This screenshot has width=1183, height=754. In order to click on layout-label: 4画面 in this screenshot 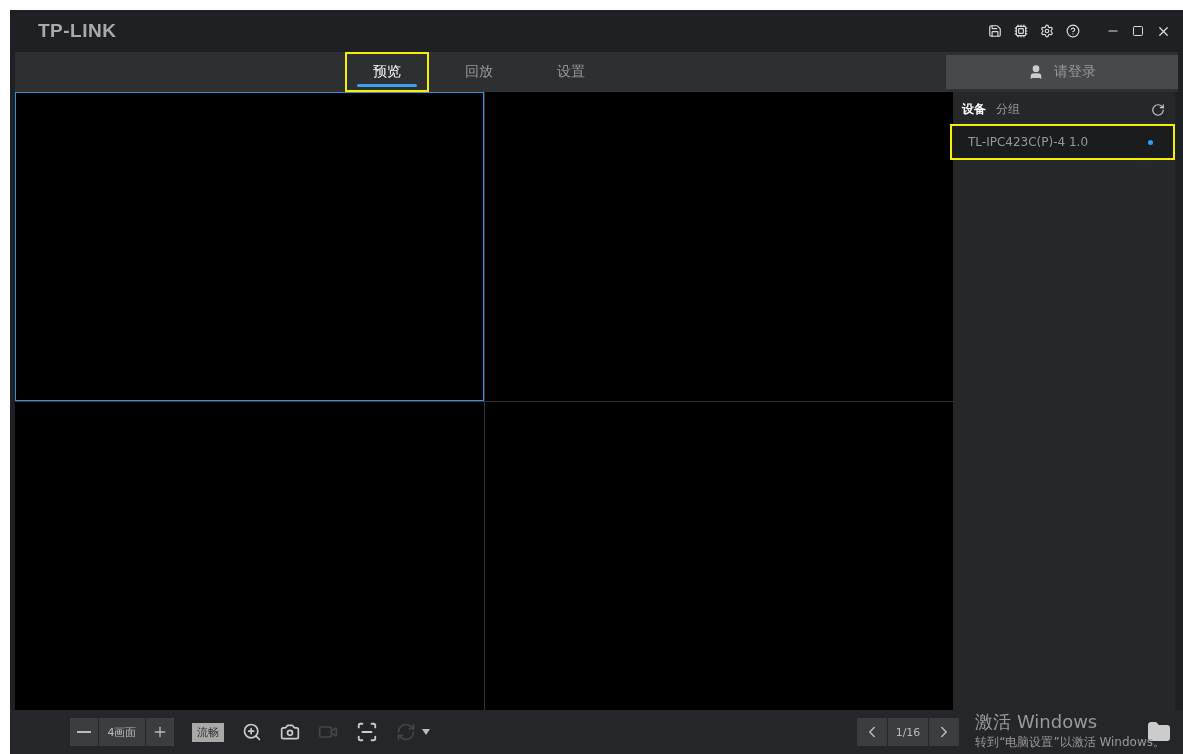, I will do `click(122, 732)`.